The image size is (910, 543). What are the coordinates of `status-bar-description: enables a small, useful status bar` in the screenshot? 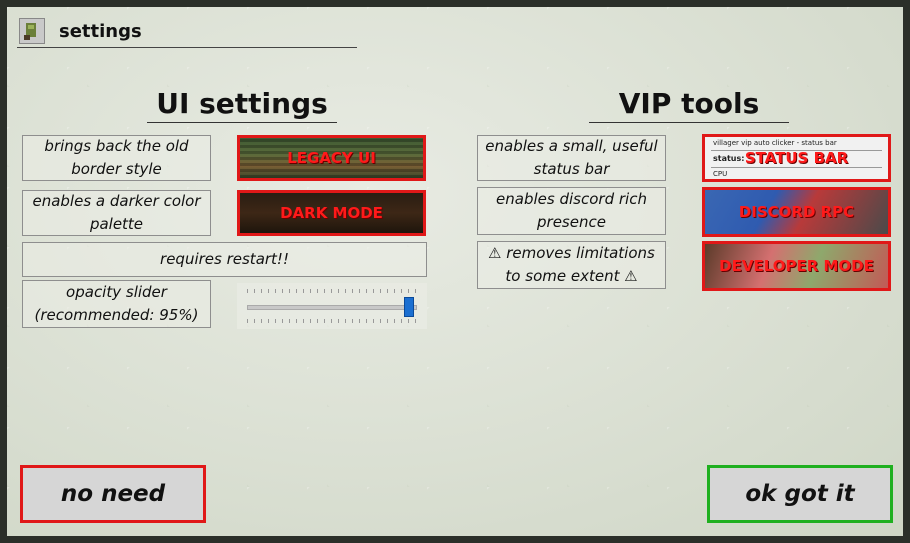 It's located at (571, 158).